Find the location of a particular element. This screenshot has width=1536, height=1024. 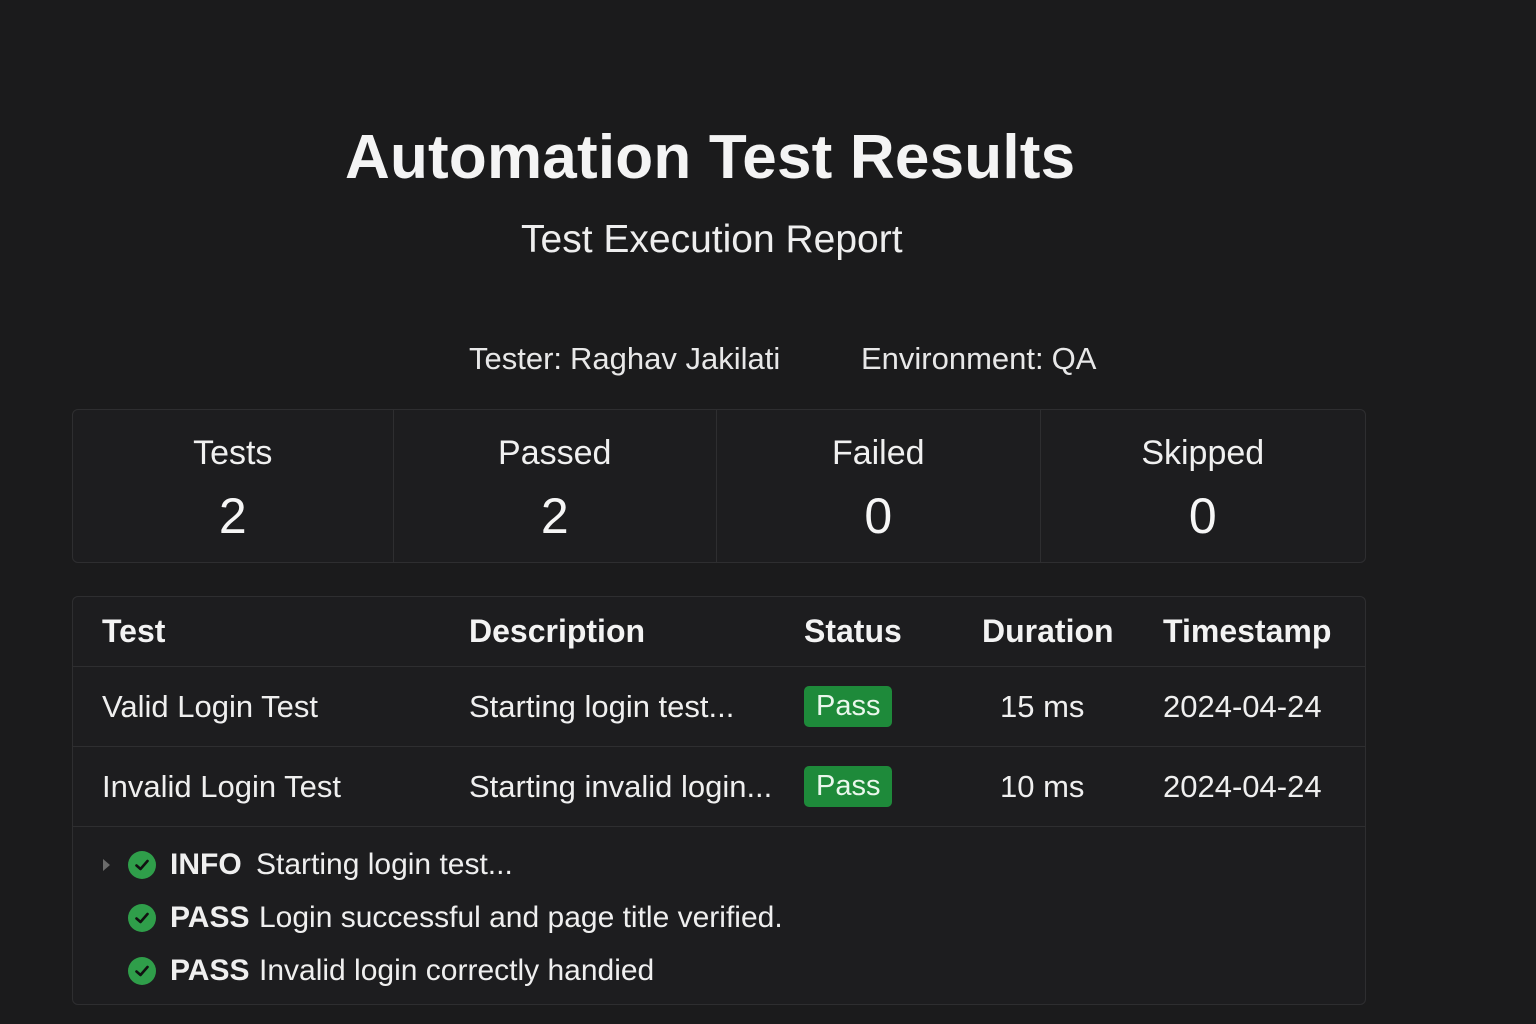

tester-label: Tester: is located at coordinates (516, 358).